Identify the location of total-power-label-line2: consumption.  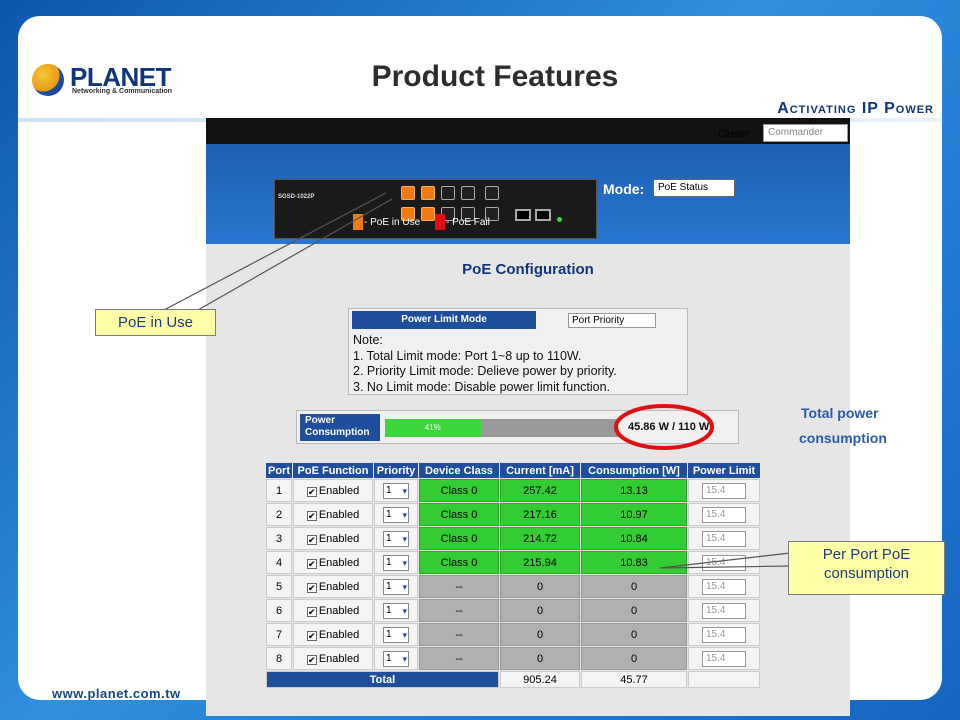
(843, 438).